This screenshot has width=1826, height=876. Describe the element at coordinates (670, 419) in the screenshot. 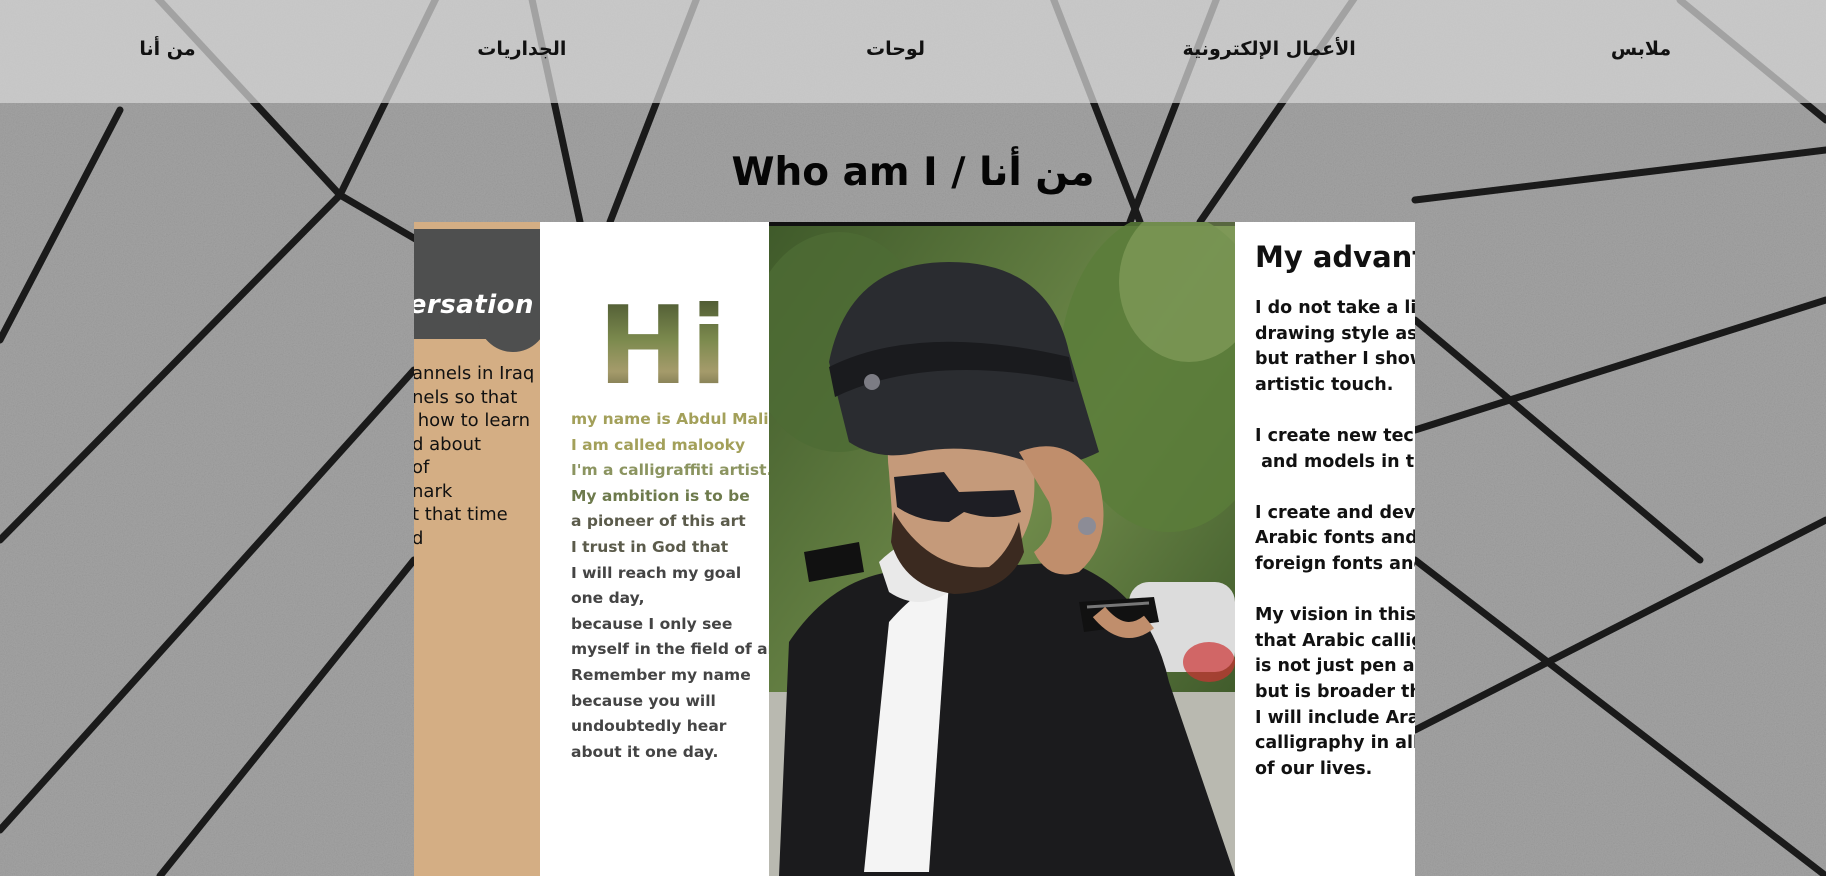

I see `text-line: my name is Abdul Malik` at that location.